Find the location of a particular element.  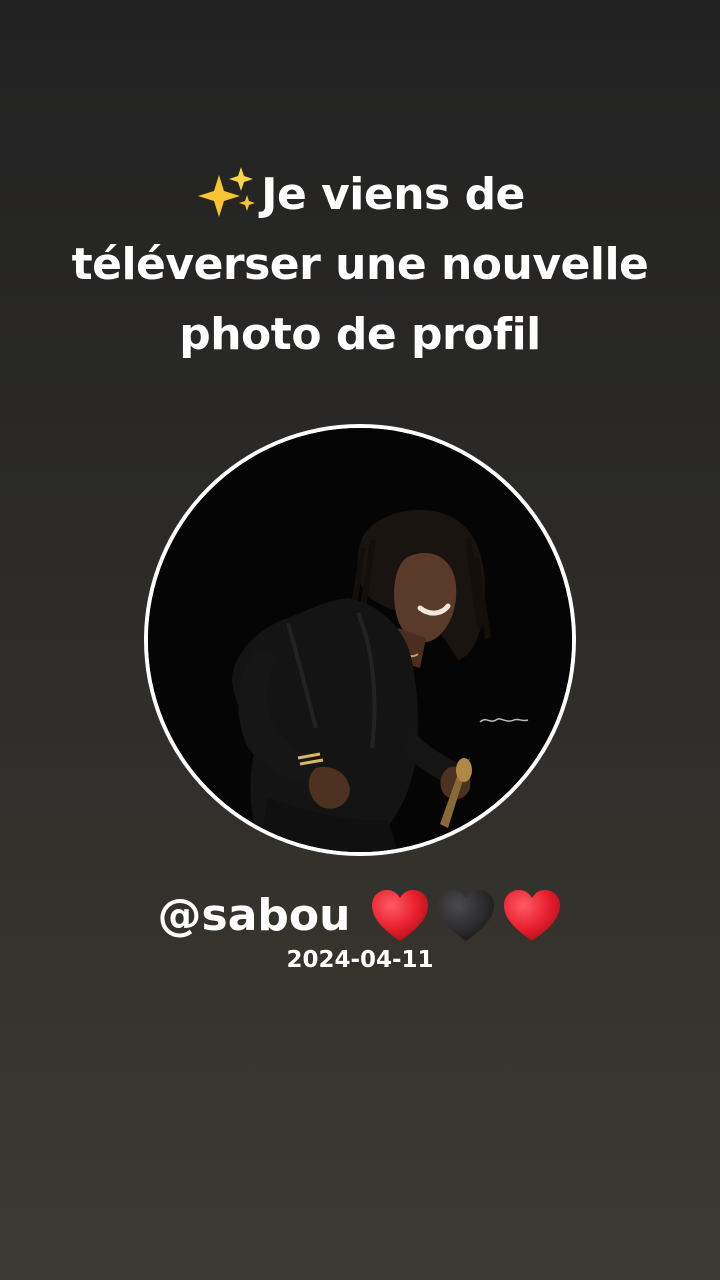

headline-line-2: téléverser une nouvelle is located at coordinates (360, 264).